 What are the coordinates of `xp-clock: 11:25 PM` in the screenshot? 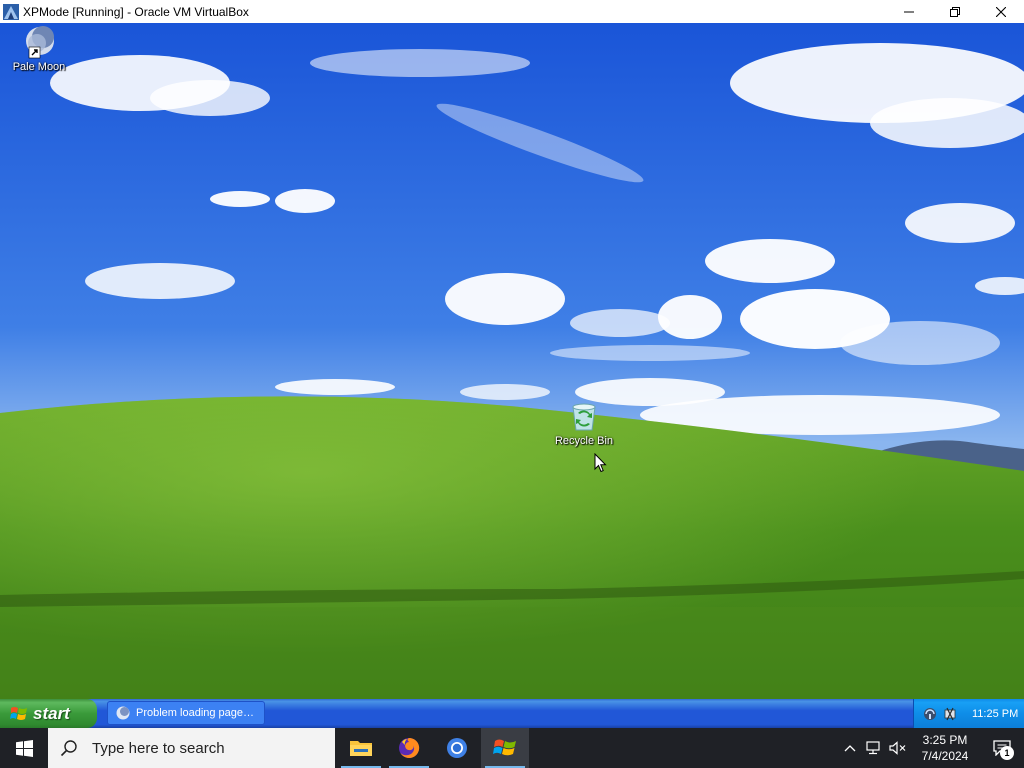 It's located at (995, 713).